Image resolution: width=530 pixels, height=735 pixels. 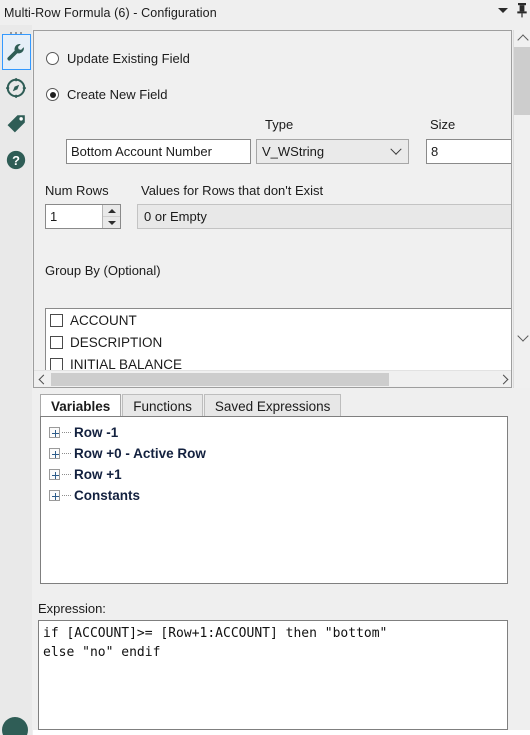 I want to click on tree-item-label: Constants, so click(x=107, y=495).